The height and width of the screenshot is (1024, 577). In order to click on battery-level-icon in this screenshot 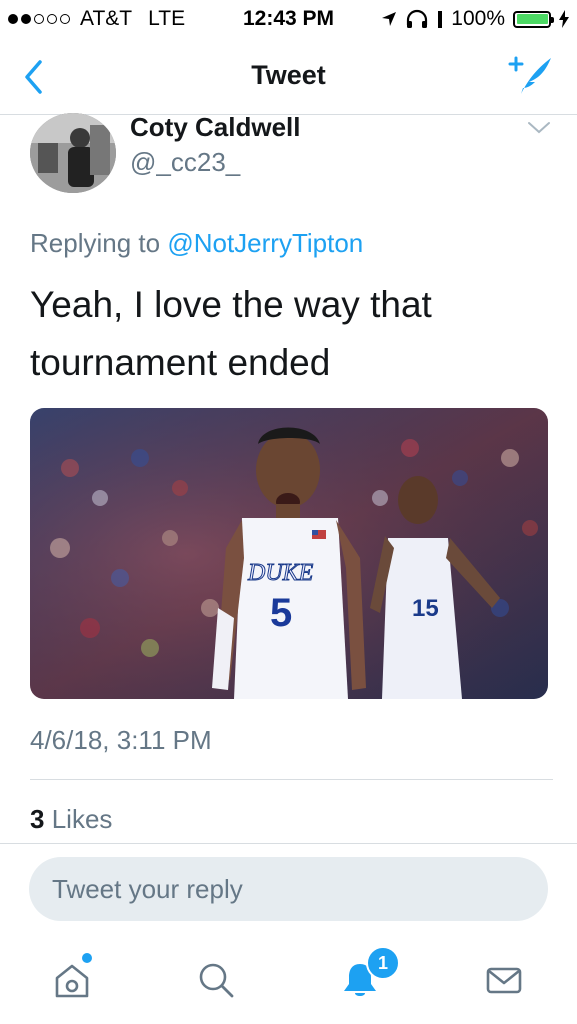, I will do `click(440, 19)`.